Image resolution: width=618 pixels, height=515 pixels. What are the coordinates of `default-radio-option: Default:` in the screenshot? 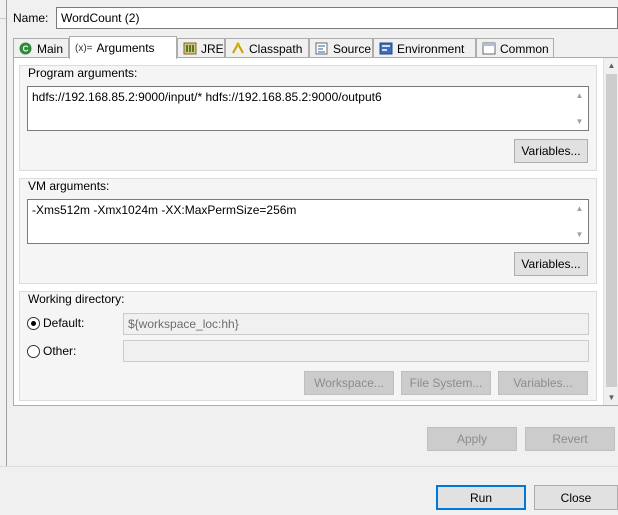 It's located at (55, 323).